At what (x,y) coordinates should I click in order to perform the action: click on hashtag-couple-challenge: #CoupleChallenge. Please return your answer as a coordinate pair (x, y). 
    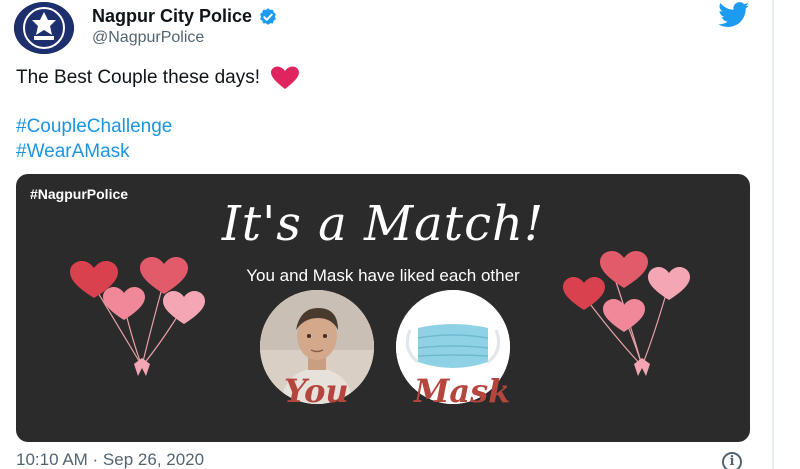
    Looking at the image, I should click on (94, 127).